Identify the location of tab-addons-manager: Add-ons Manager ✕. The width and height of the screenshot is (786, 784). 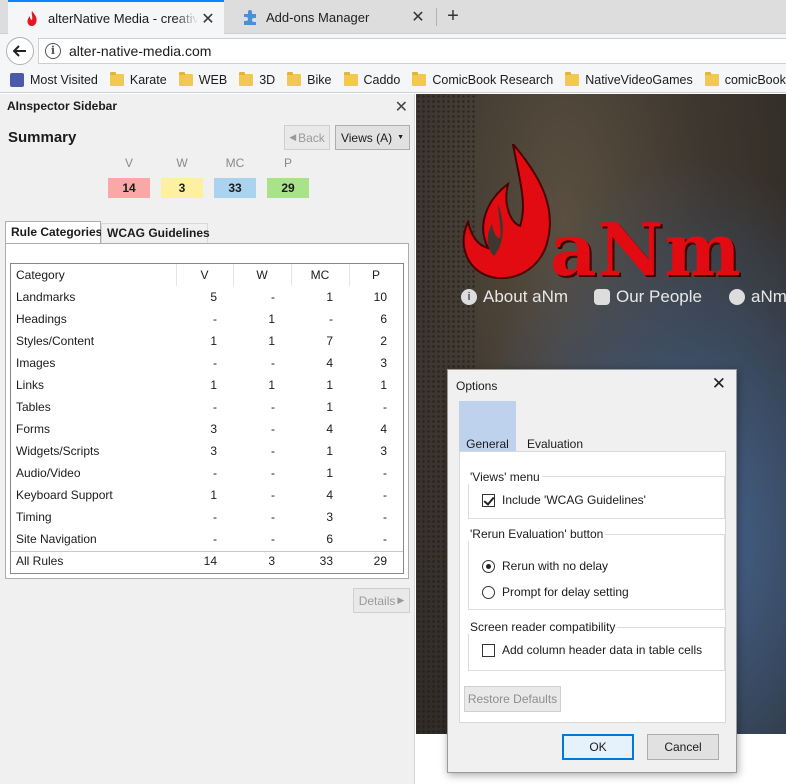
(330, 17).